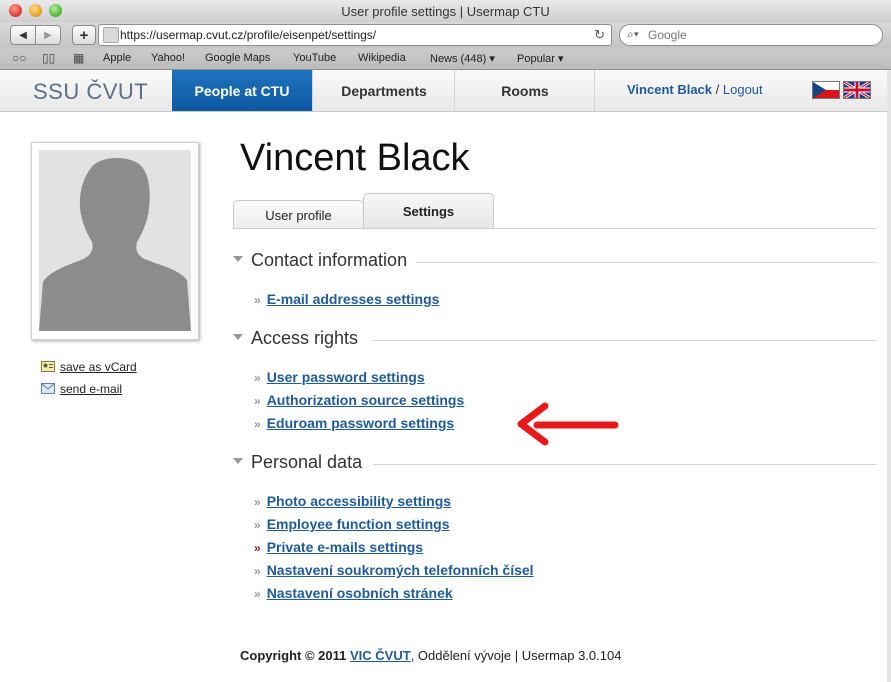 Image resolution: width=891 pixels, height=682 pixels. What do you see at coordinates (568, 424) in the screenshot?
I see `red-annotation-arrow-icon` at bounding box center [568, 424].